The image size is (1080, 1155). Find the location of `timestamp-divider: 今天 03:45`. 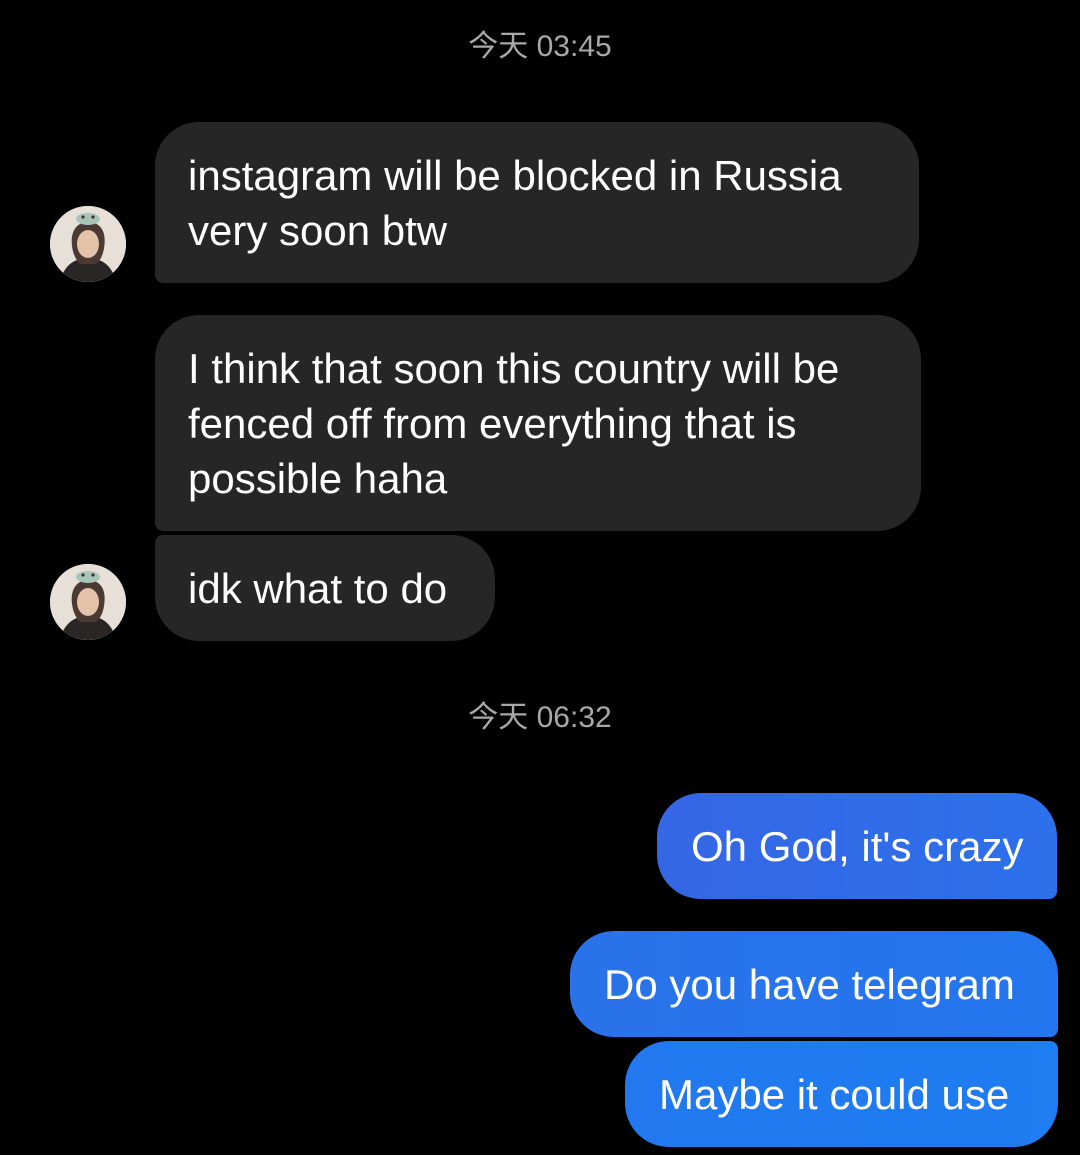

timestamp-divider: 今天 03:45 is located at coordinates (540, 47).